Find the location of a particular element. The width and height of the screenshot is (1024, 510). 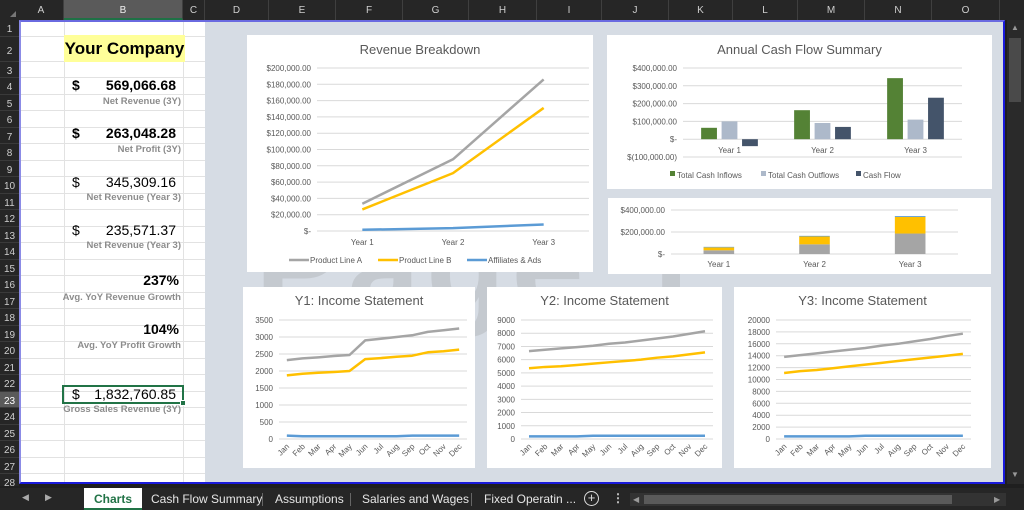

row-header-25: 25 is located at coordinates (9, 433).